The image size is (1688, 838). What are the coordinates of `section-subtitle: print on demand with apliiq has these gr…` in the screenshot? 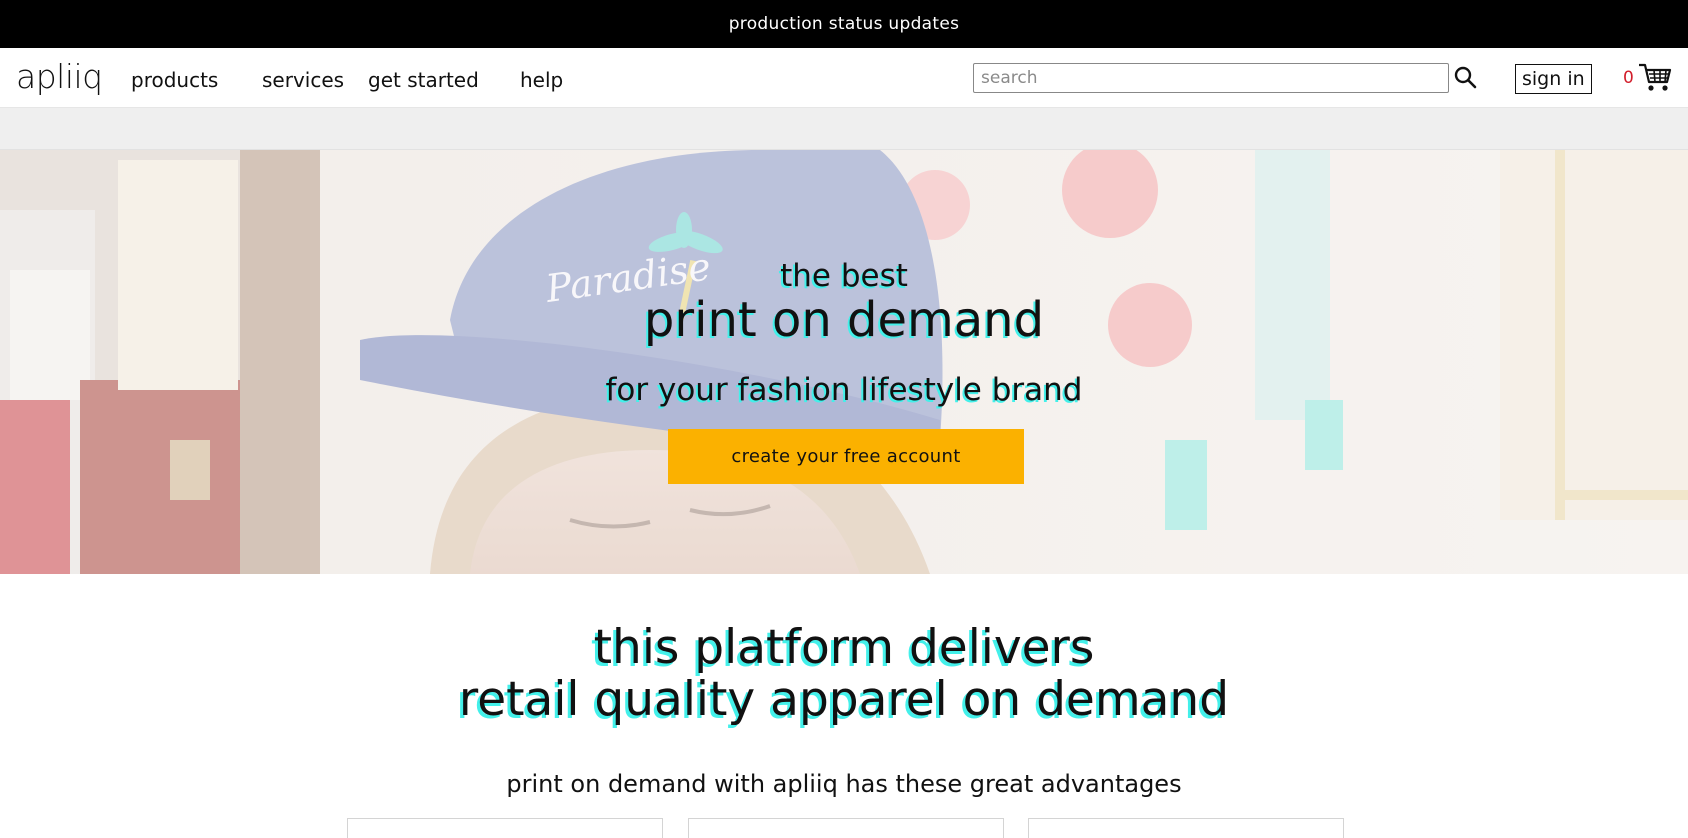 It's located at (844, 784).